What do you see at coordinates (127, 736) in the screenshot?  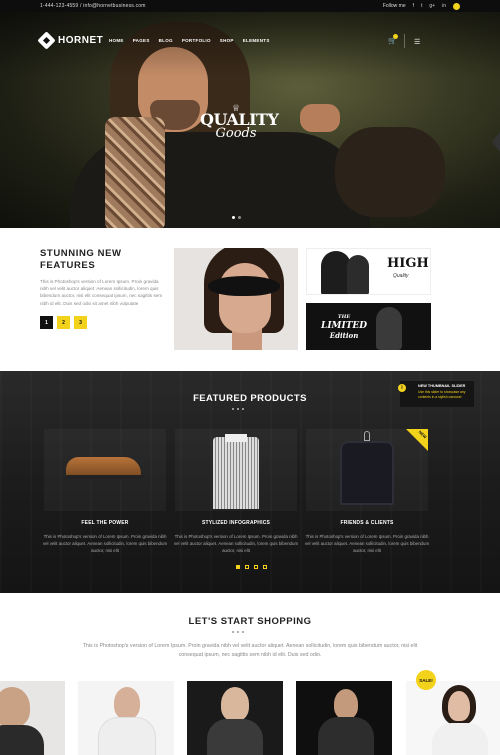 I see `thumb-2-body` at bounding box center [127, 736].